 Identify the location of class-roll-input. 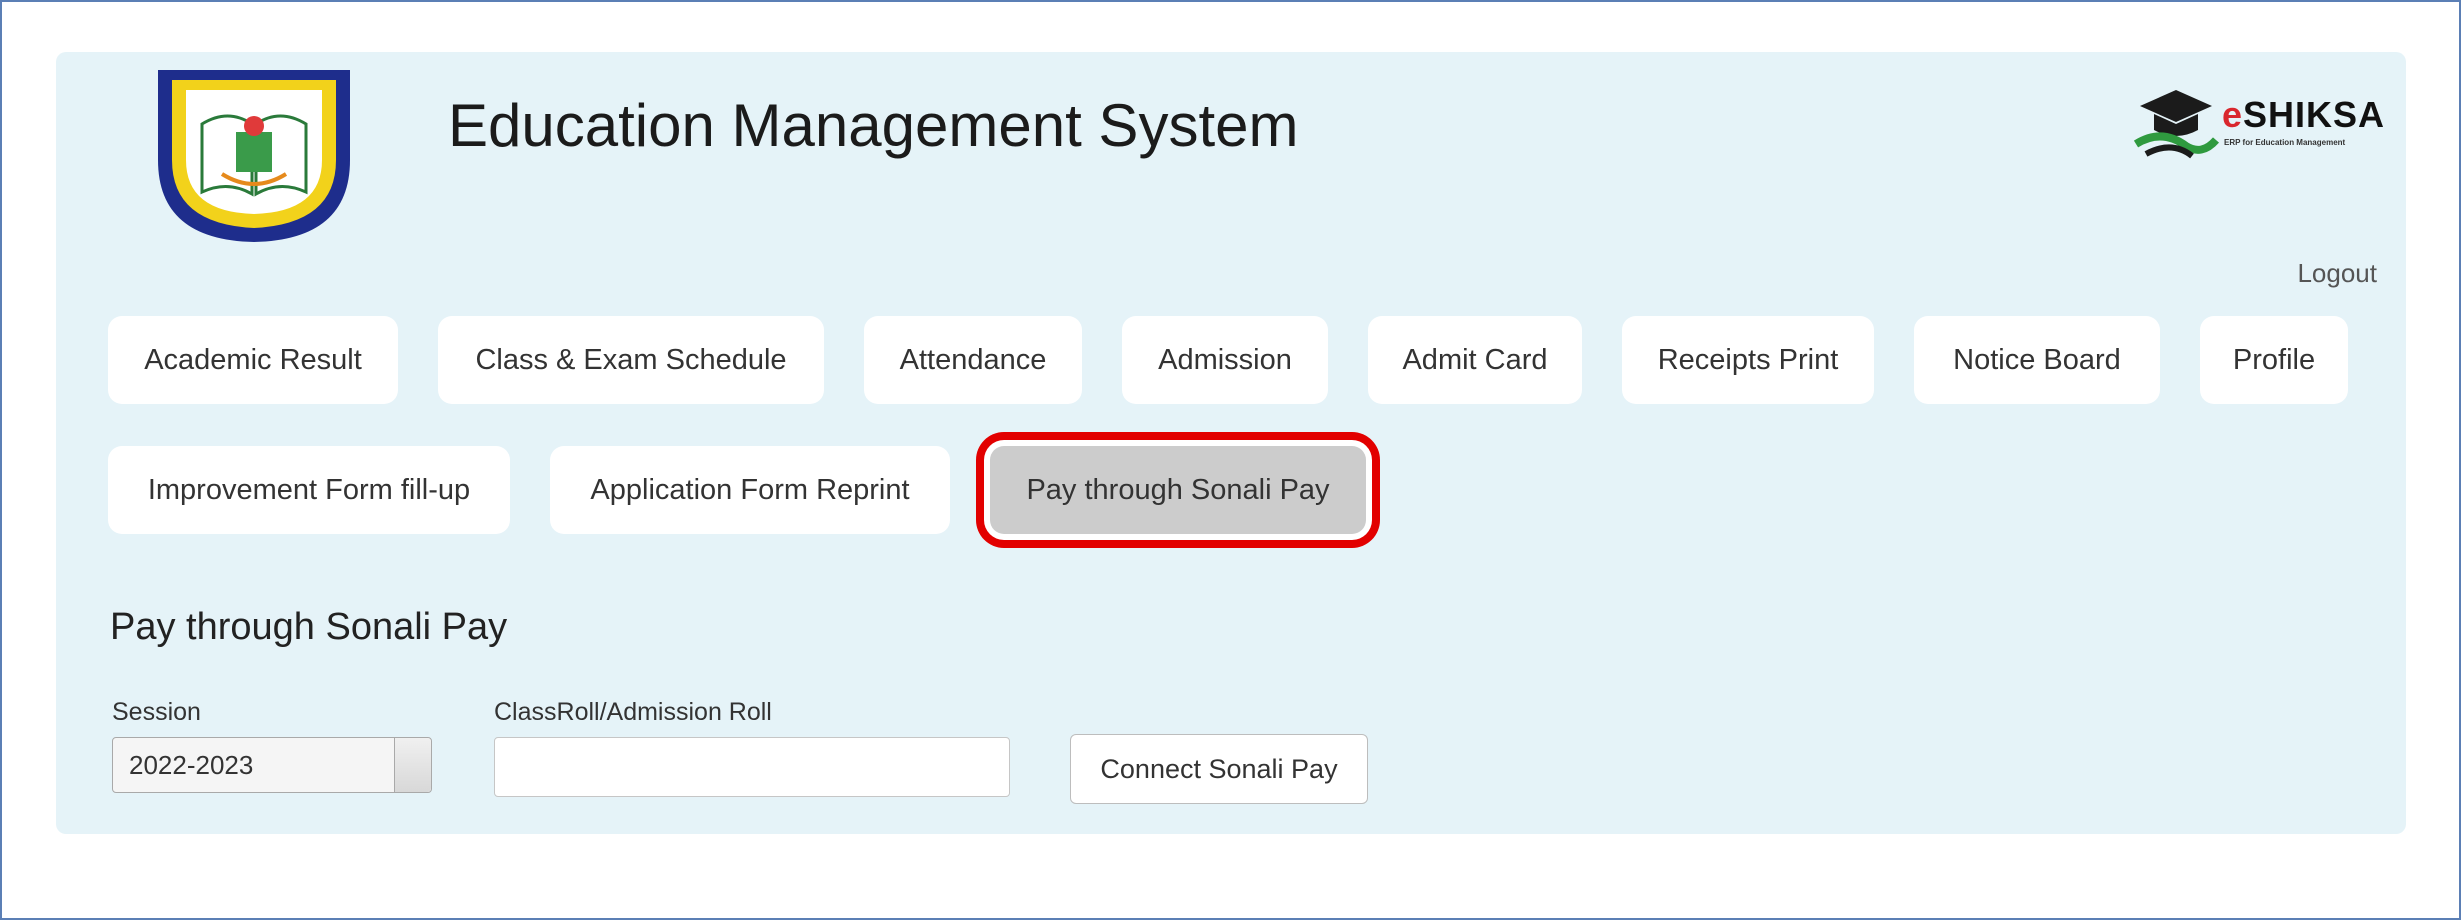
(752, 767).